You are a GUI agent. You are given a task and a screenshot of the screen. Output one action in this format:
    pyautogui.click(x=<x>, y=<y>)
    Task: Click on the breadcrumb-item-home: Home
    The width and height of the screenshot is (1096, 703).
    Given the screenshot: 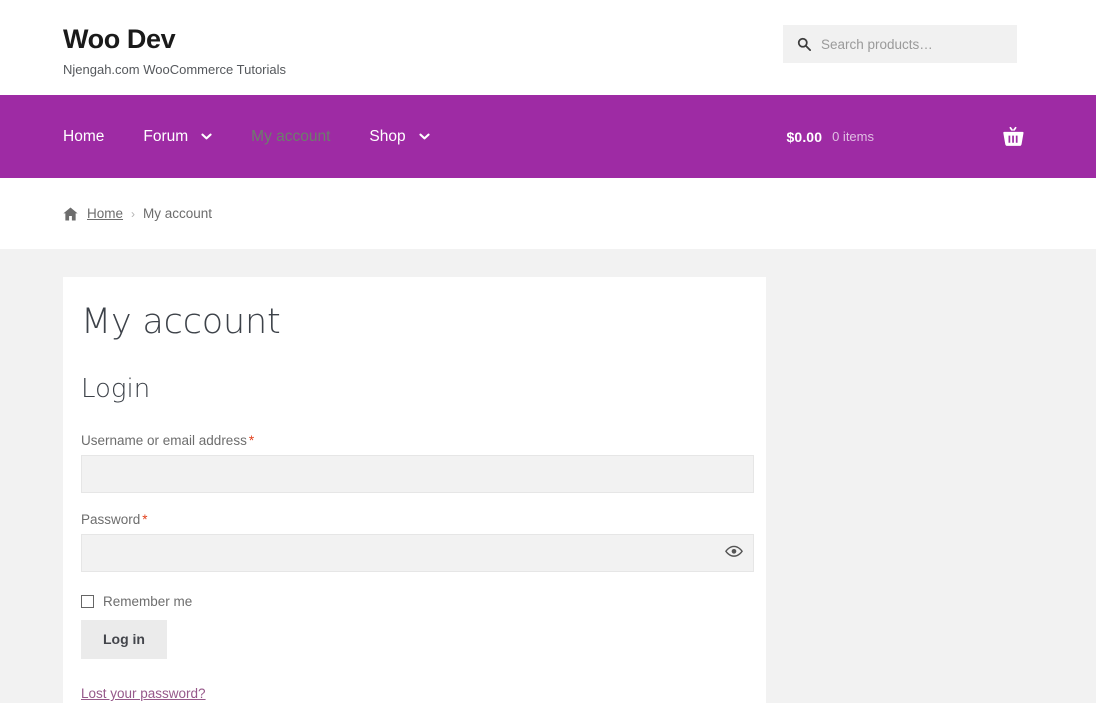 What is the action you would take?
    pyautogui.click(x=105, y=213)
    